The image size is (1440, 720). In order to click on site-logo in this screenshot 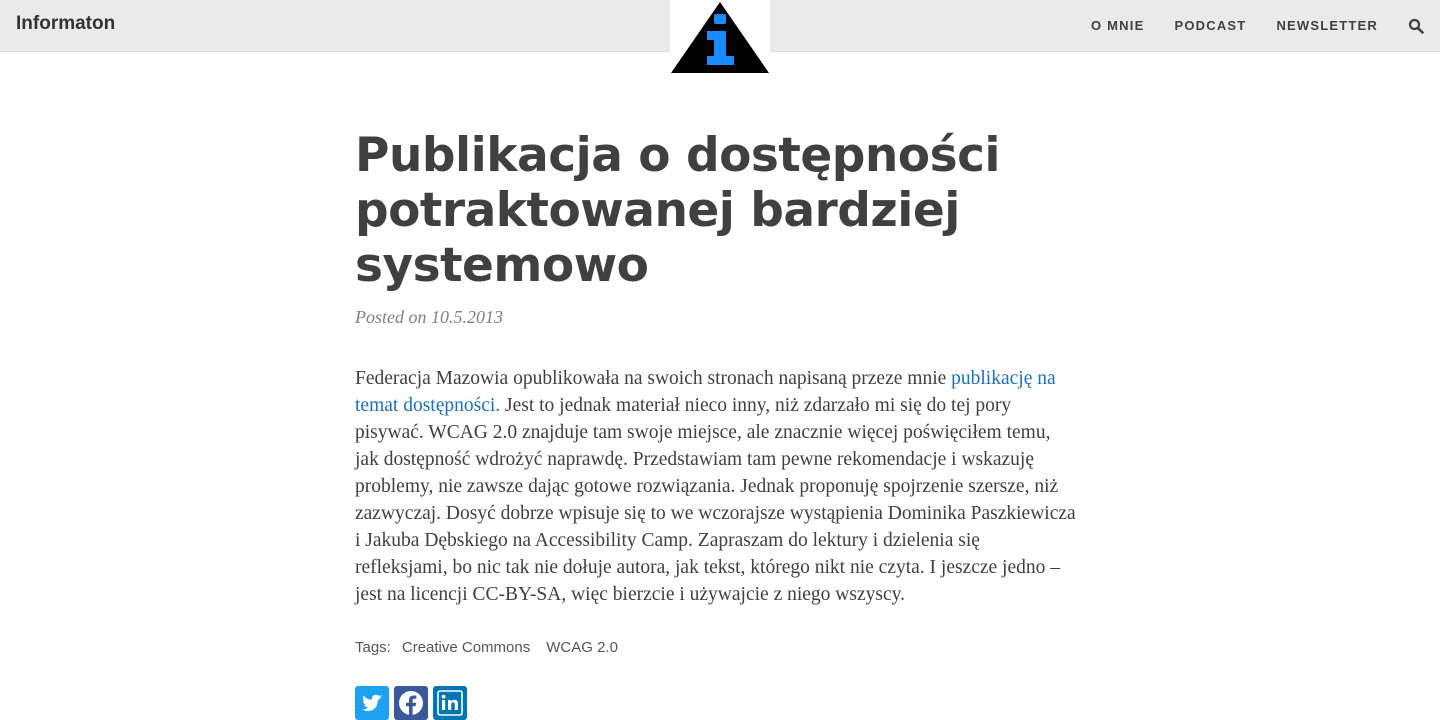, I will do `click(720, 38)`.